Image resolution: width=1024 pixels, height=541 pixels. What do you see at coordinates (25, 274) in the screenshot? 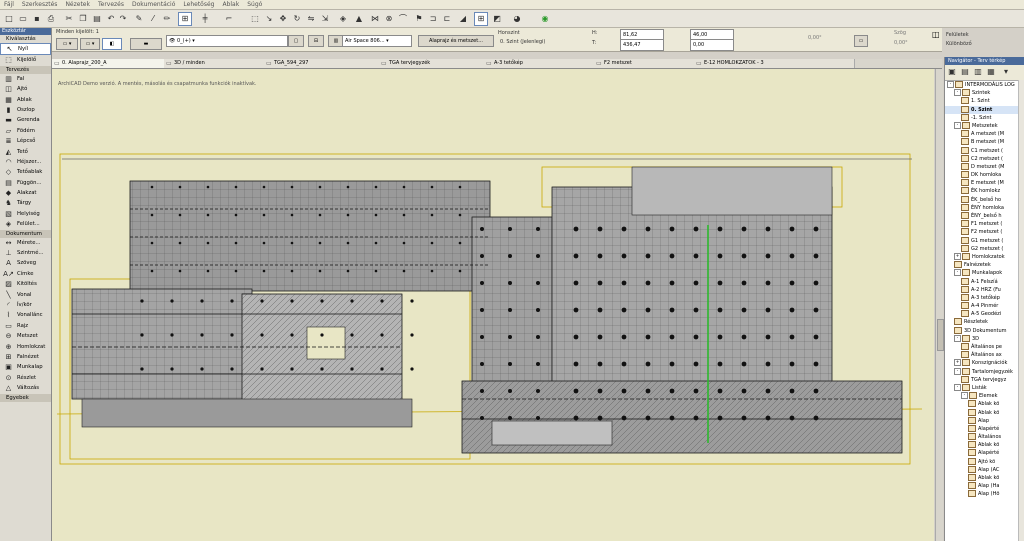
I see `tool-label: A↗ Címke` at bounding box center [25, 274].